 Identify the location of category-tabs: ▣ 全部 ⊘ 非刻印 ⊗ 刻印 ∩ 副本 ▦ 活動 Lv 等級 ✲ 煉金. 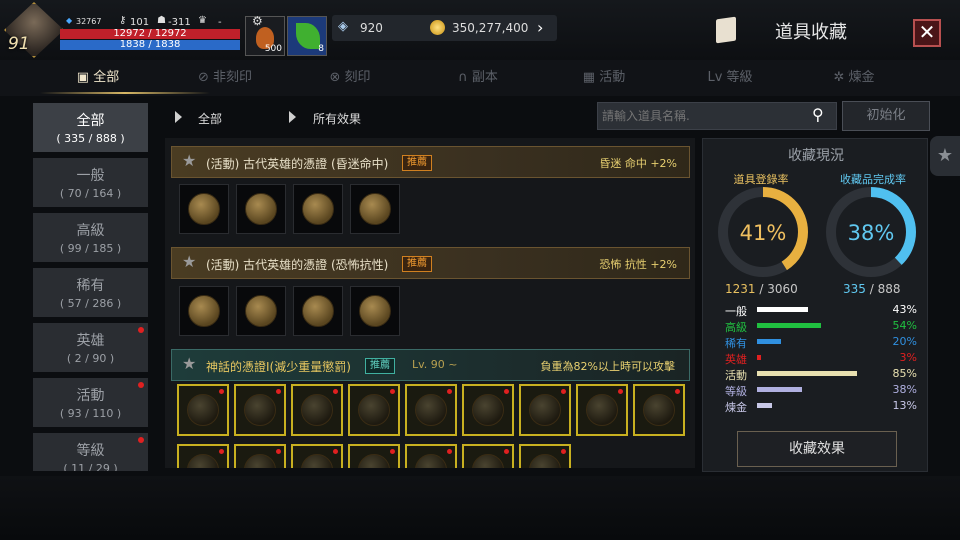
(480, 78).